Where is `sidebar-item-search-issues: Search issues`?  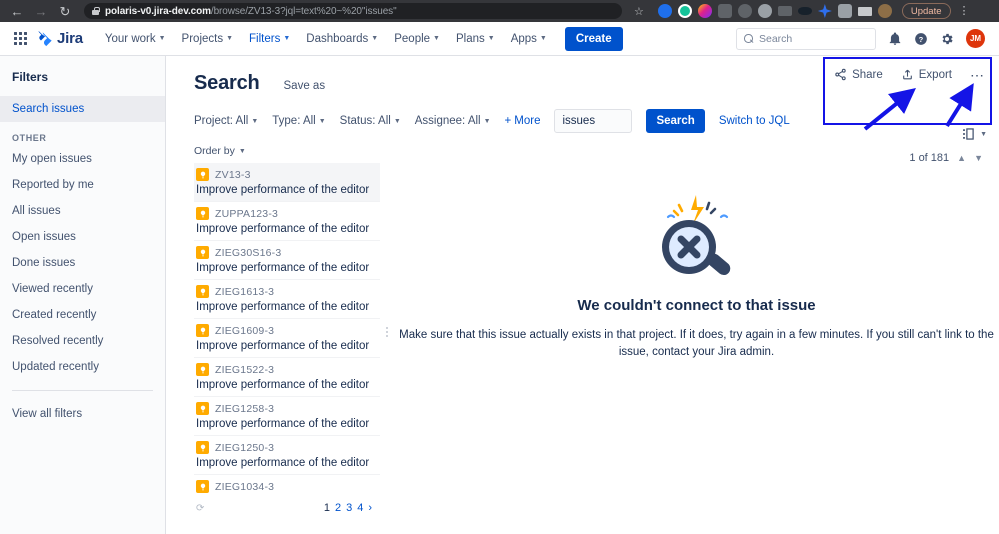
sidebar-item-search-issues: Search issues is located at coordinates (82, 109).